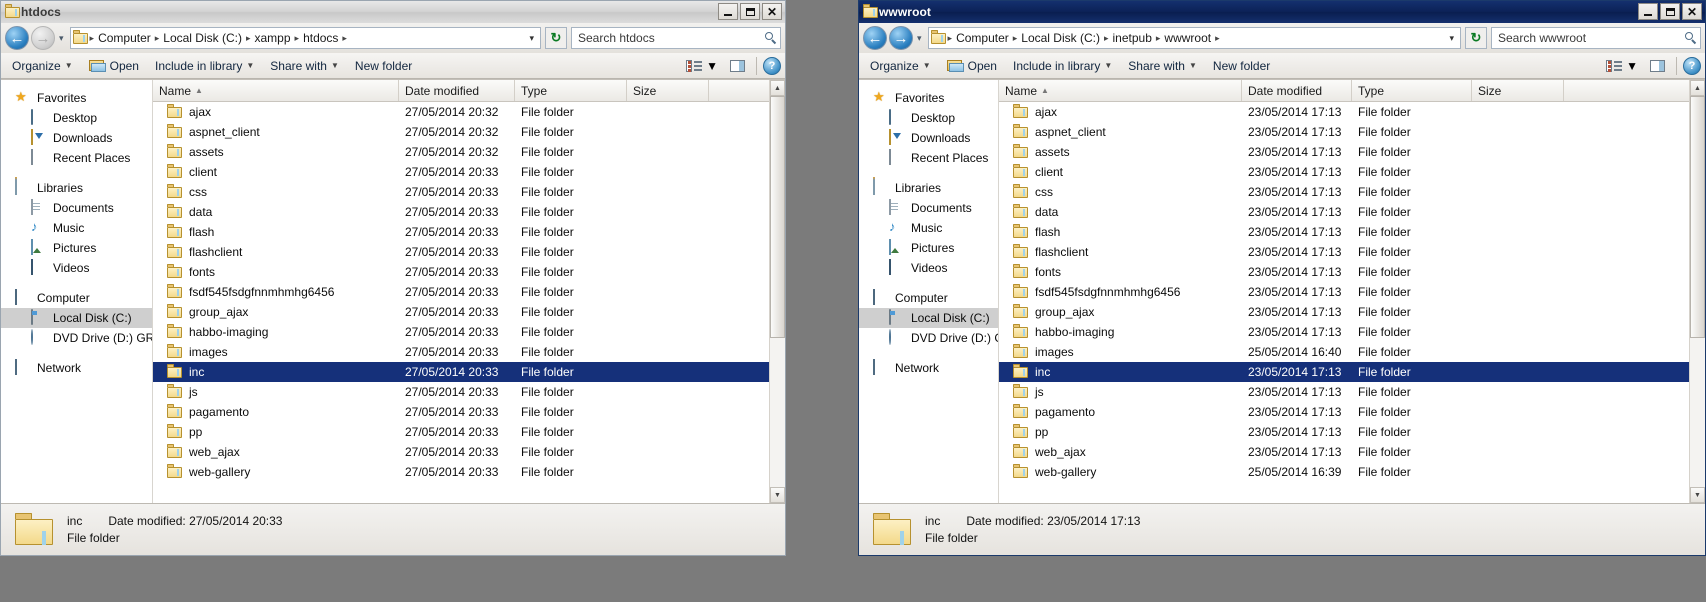 This screenshot has width=1706, height=602. I want to click on table-row: web-gallery 25/05/2014 16:39 File folder, so click(1344, 472).